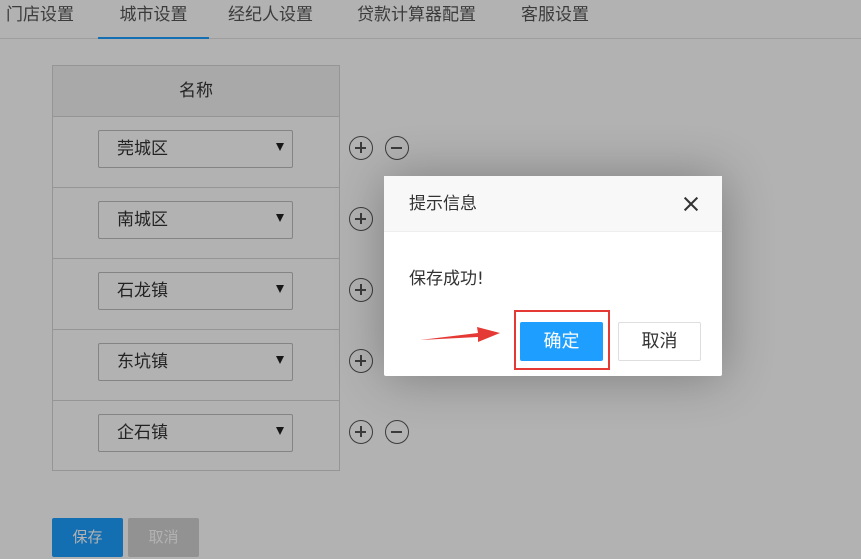 The width and height of the screenshot is (861, 559). Describe the element at coordinates (443, 204) in the screenshot. I see `dialog-title: 提示信息` at that location.